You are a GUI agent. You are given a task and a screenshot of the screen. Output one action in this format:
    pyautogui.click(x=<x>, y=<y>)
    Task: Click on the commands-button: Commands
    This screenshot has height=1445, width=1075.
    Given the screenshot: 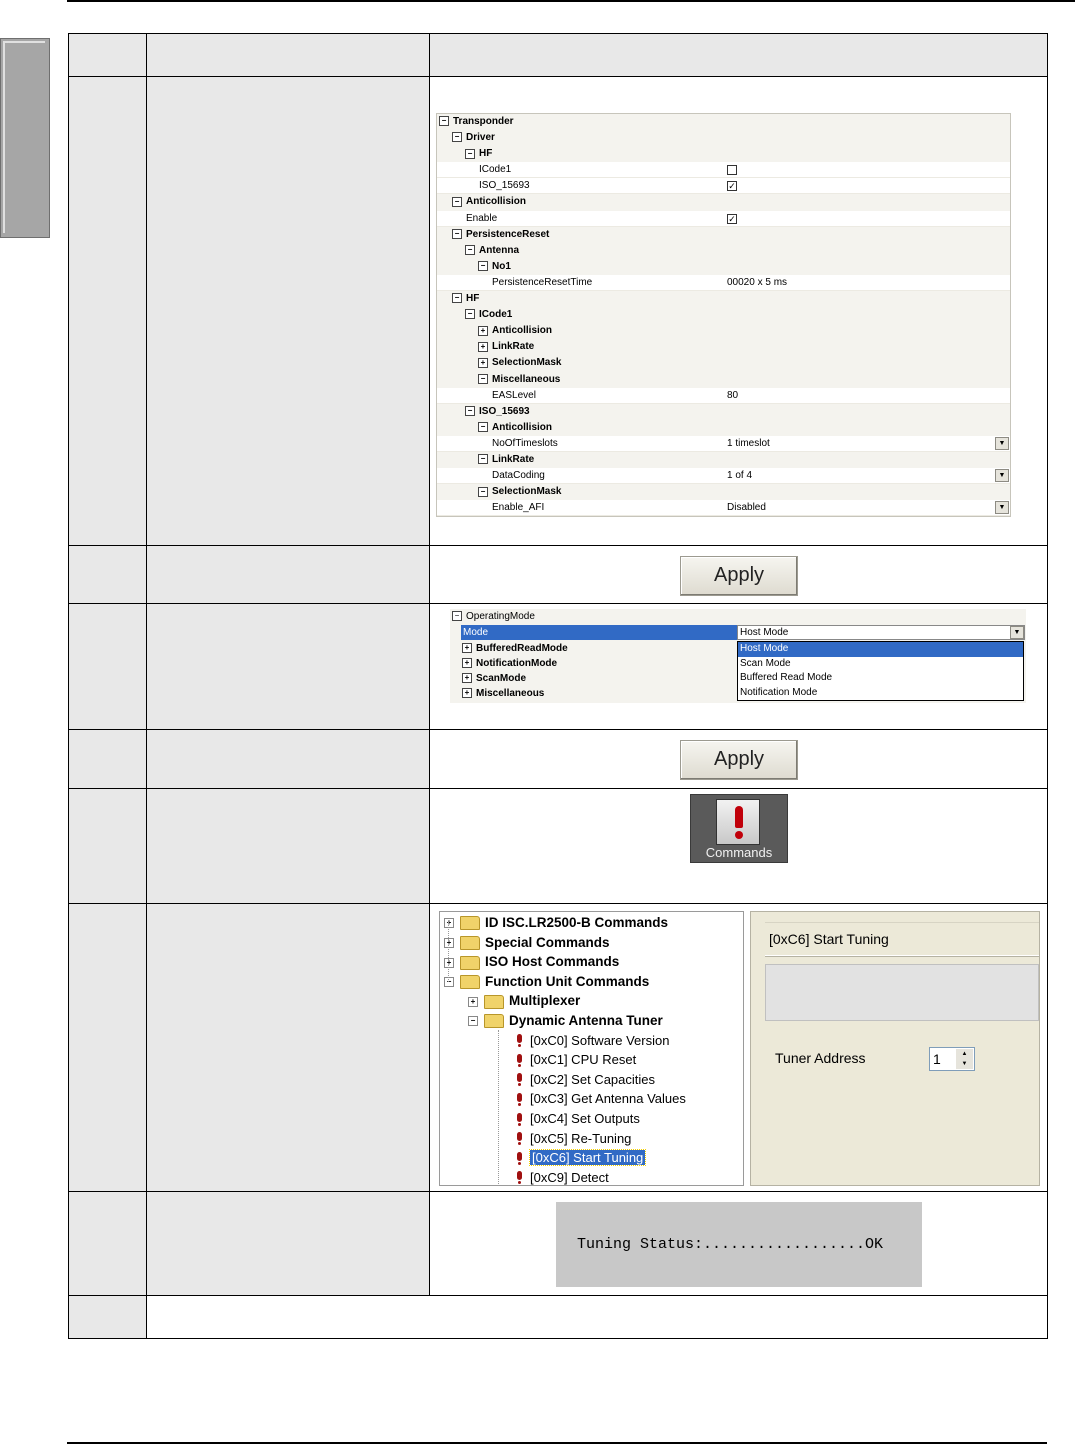 What is the action you would take?
    pyautogui.click(x=739, y=828)
    